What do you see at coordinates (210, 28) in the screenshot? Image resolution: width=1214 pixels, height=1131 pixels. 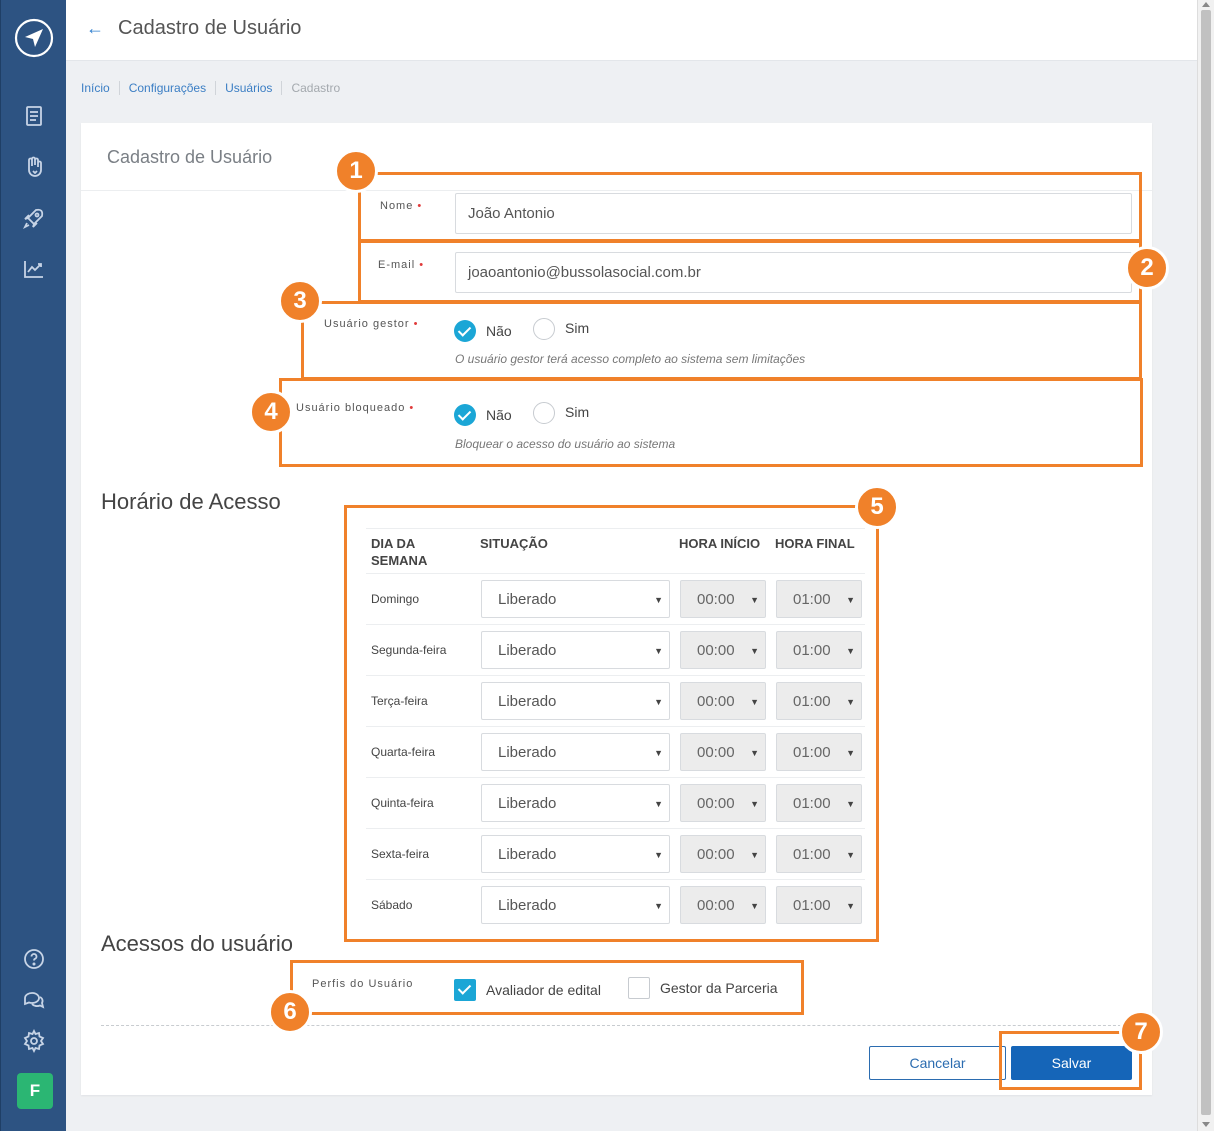 I see `page-title: Cadastro de Usuário` at bounding box center [210, 28].